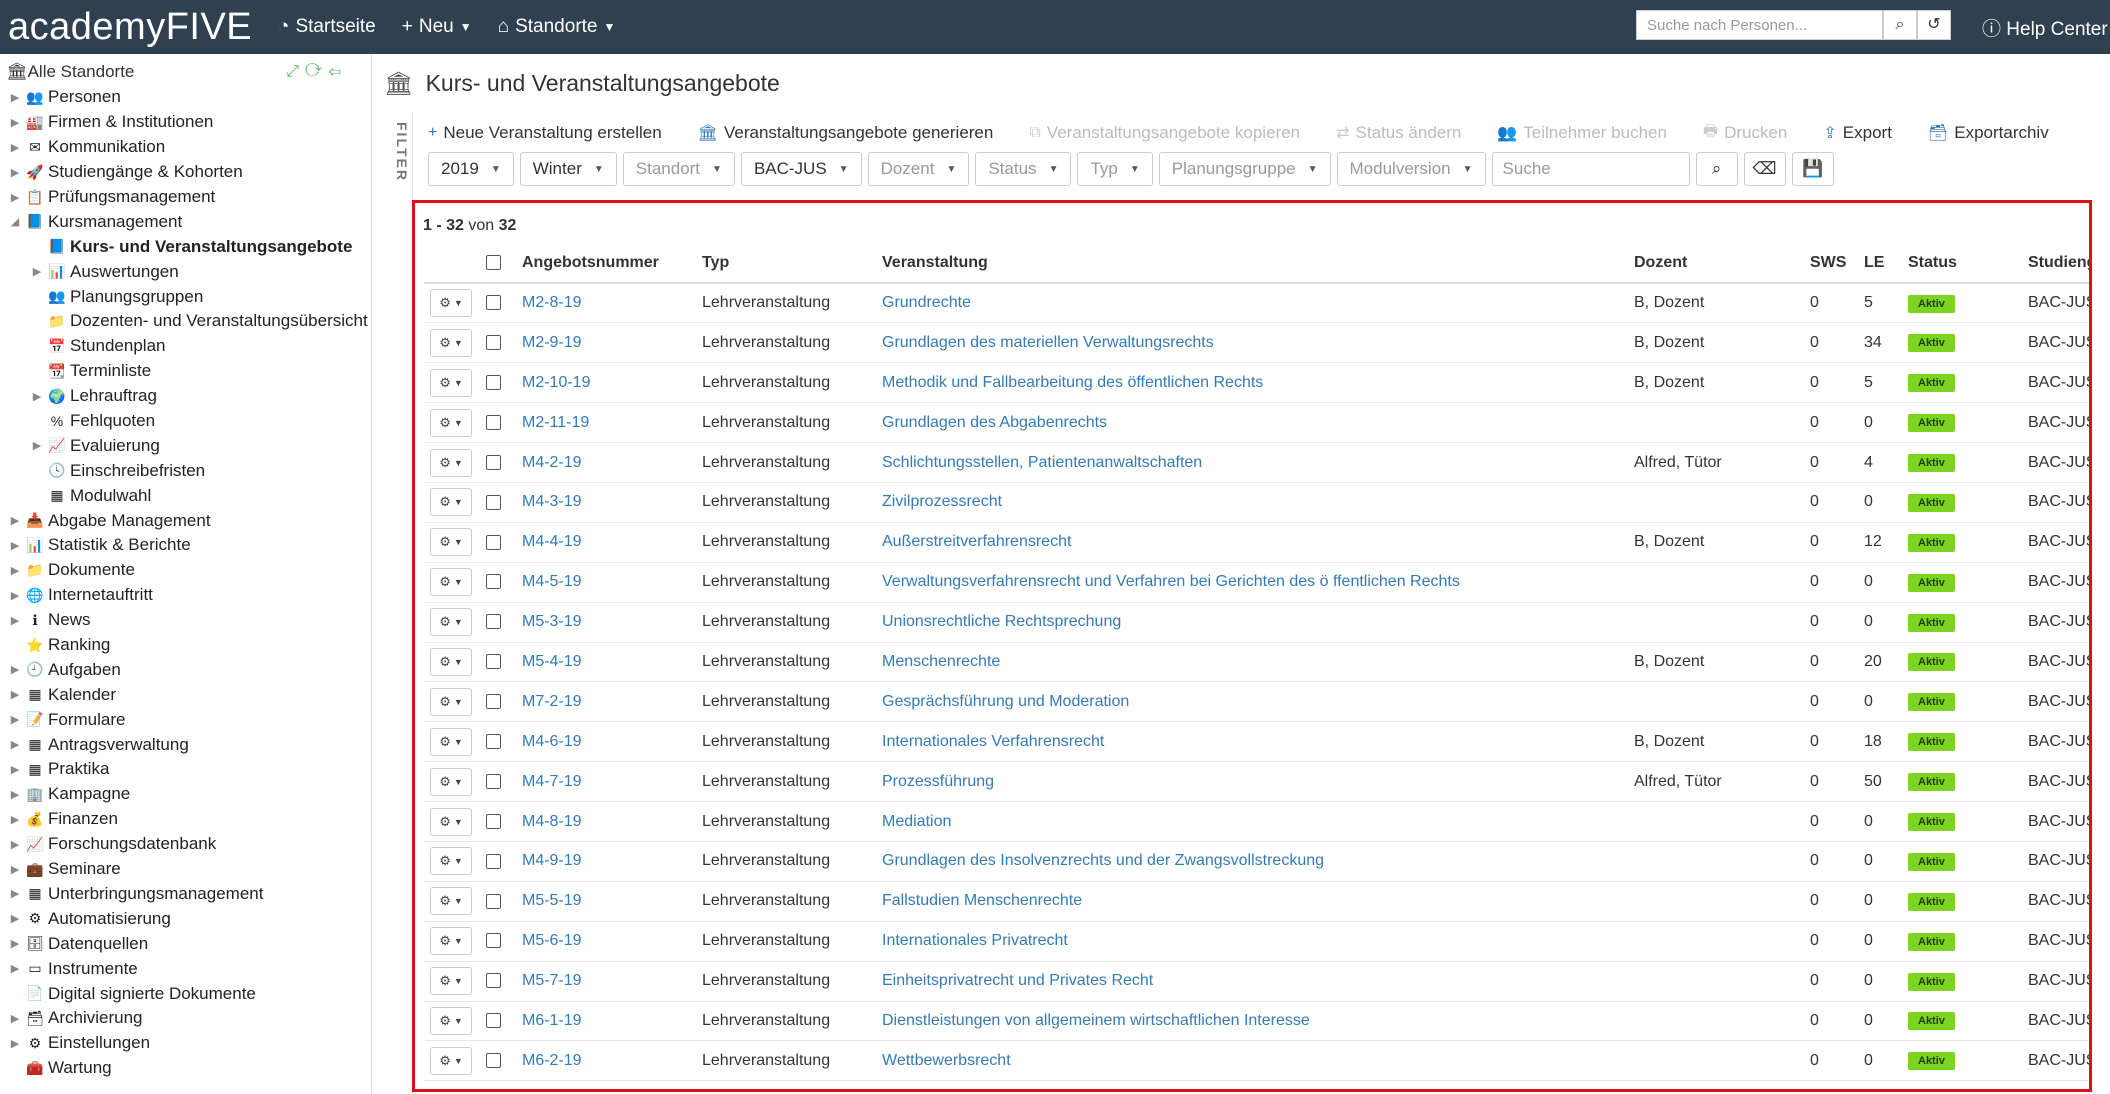  Describe the element at coordinates (185, 869) in the screenshot. I see `sidebar-item: ▶ 💼 Seminare` at that location.